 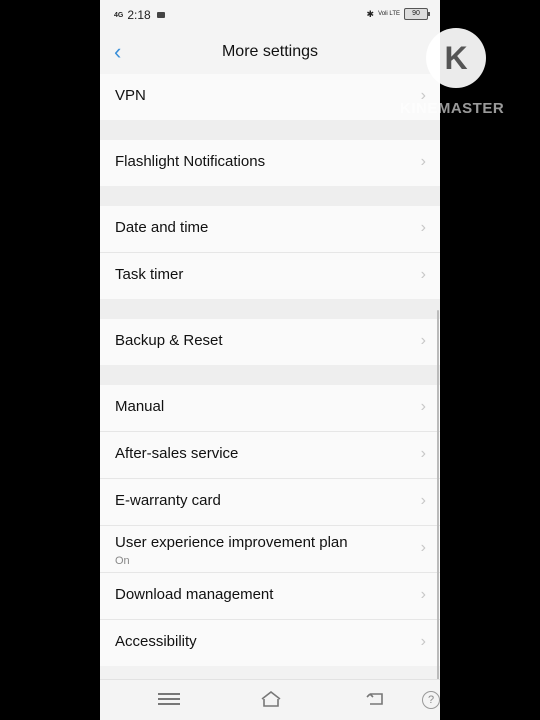 I want to click on settings-group: Flashlight Notifications ›, so click(x=270, y=163).